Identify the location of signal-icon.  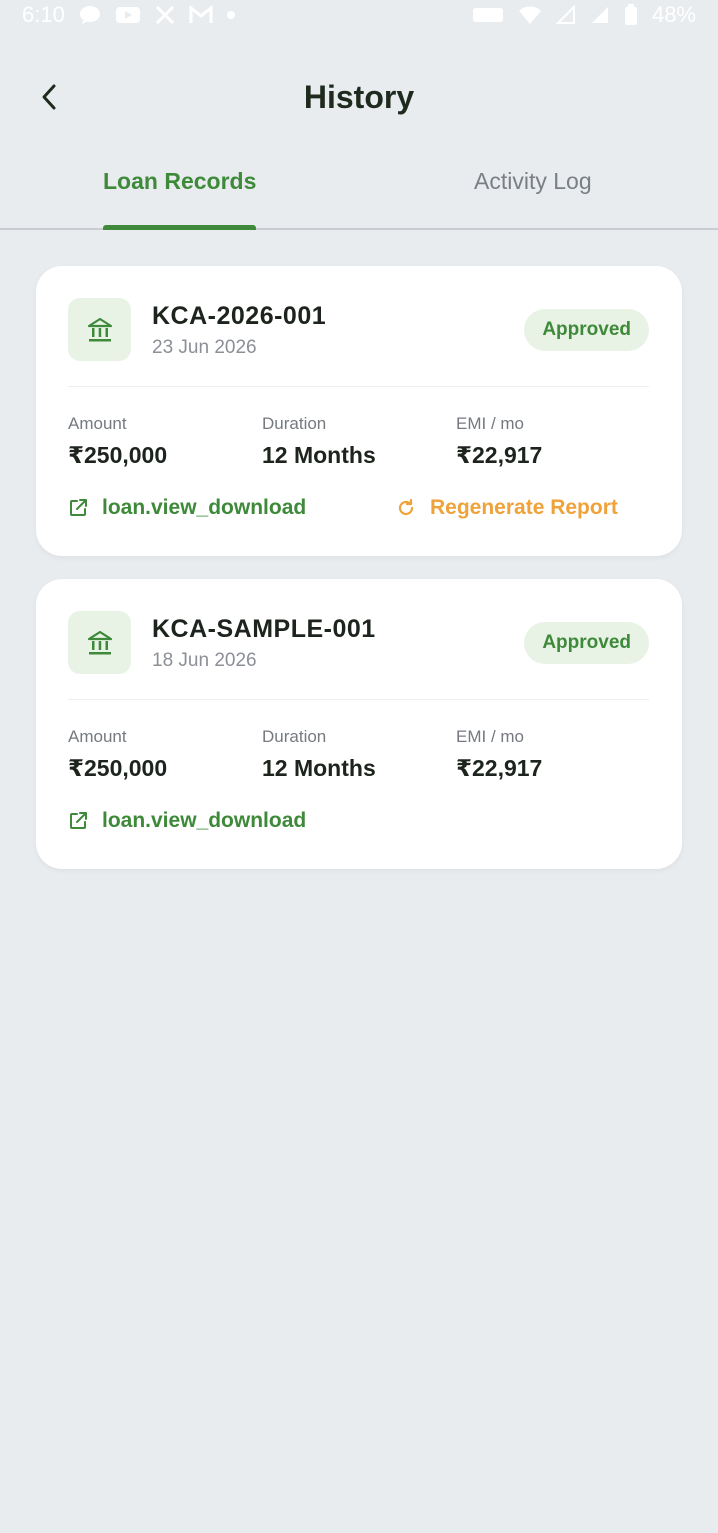
(565, 15).